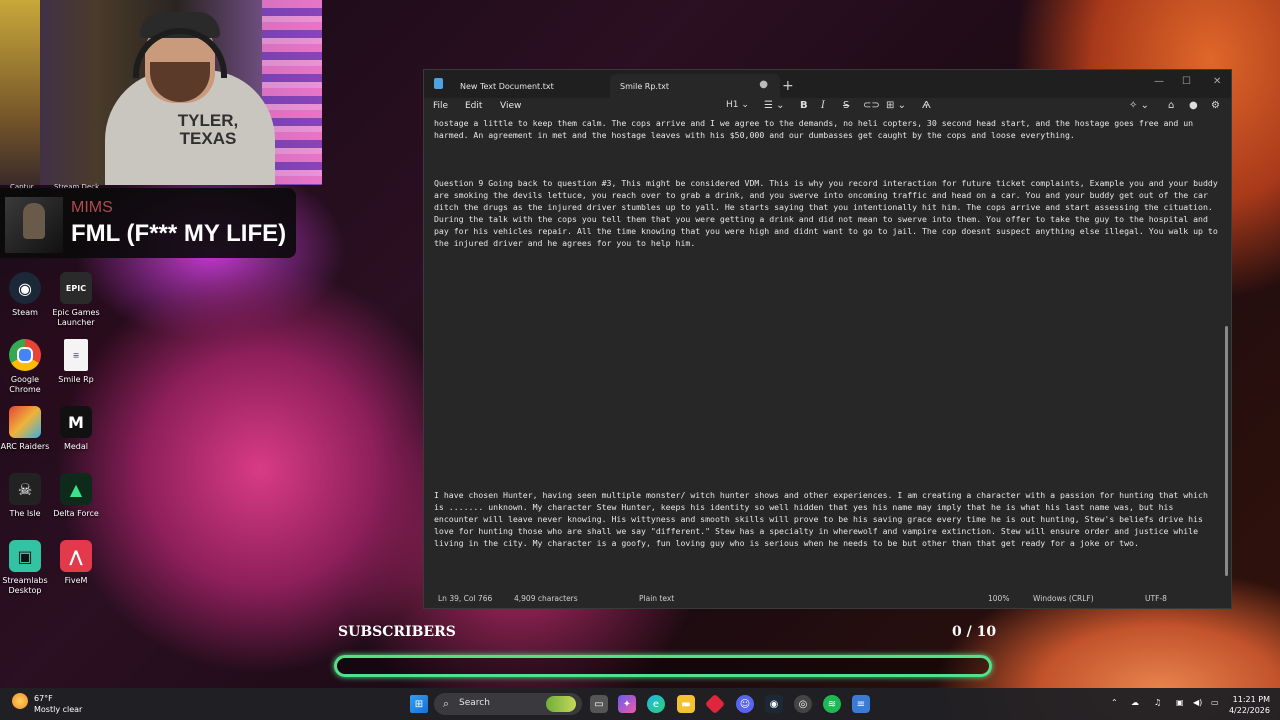 The height and width of the screenshot is (720, 1280). Describe the element at coordinates (774, 105) in the screenshot. I see `list-dropdown: ☰ ⌄` at that location.